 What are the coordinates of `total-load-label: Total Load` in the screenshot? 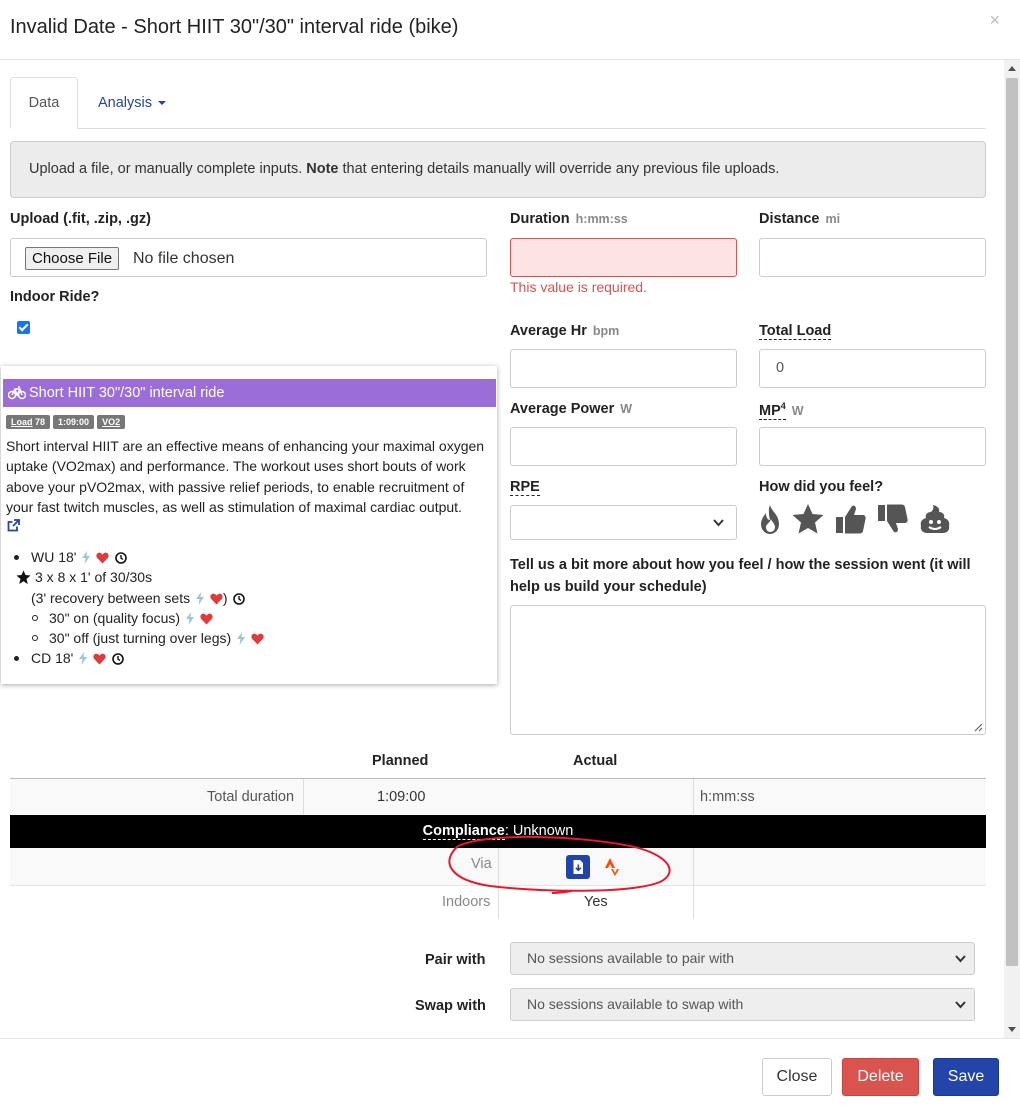 It's located at (795, 331).